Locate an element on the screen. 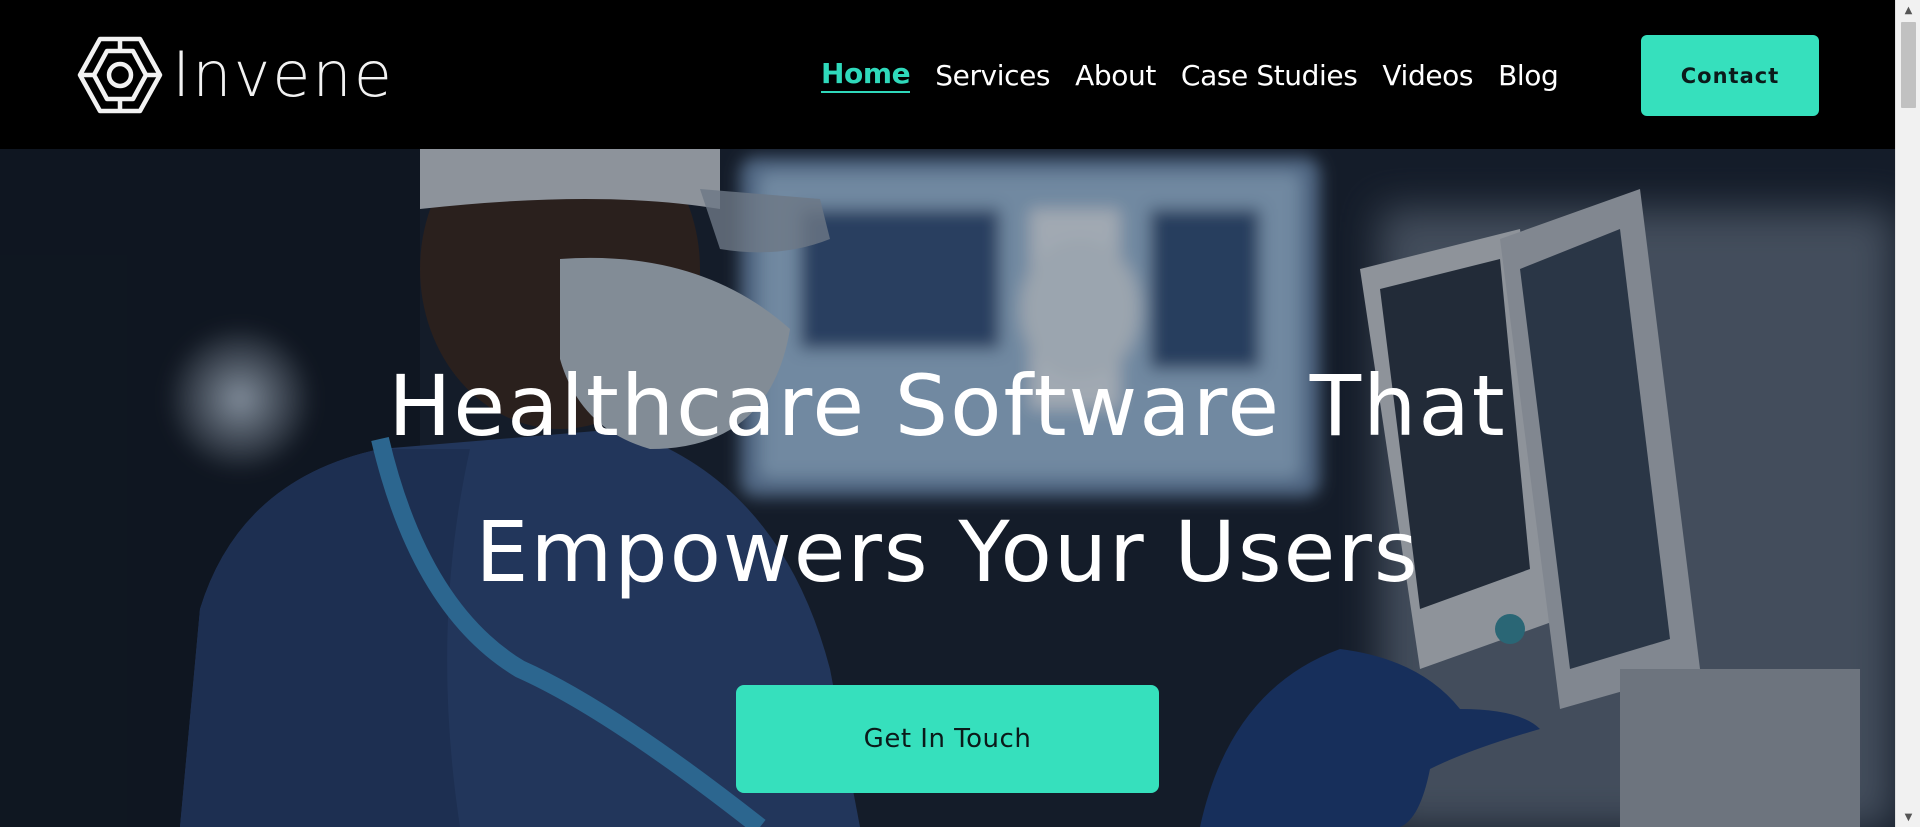 This screenshot has width=1920, height=827. nav-item-blog: Blog is located at coordinates (1528, 75).